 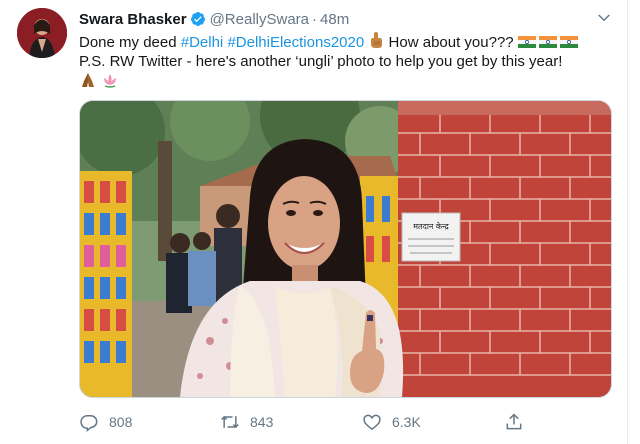 I want to click on retweet-count: 843, so click(x=262, y=422).